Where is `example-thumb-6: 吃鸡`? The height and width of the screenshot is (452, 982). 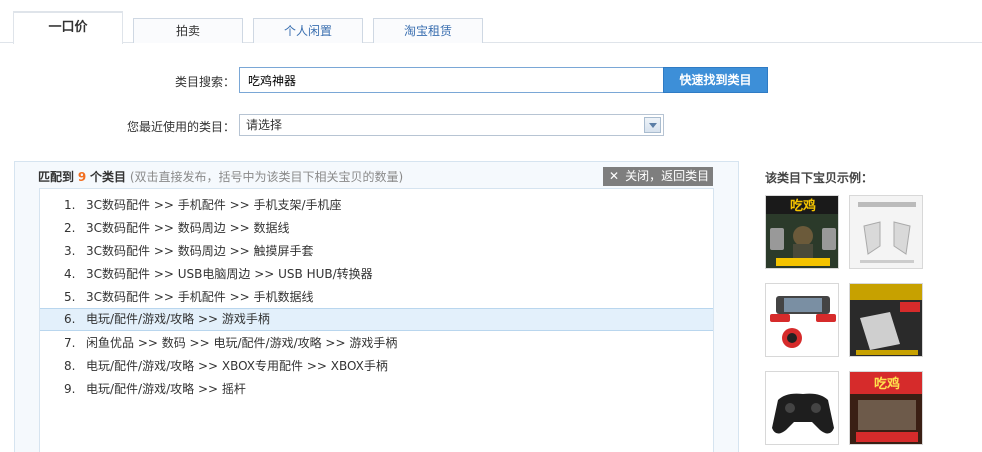
example-thumb-6: 吃鸡 is located at coordinates (886, 408).